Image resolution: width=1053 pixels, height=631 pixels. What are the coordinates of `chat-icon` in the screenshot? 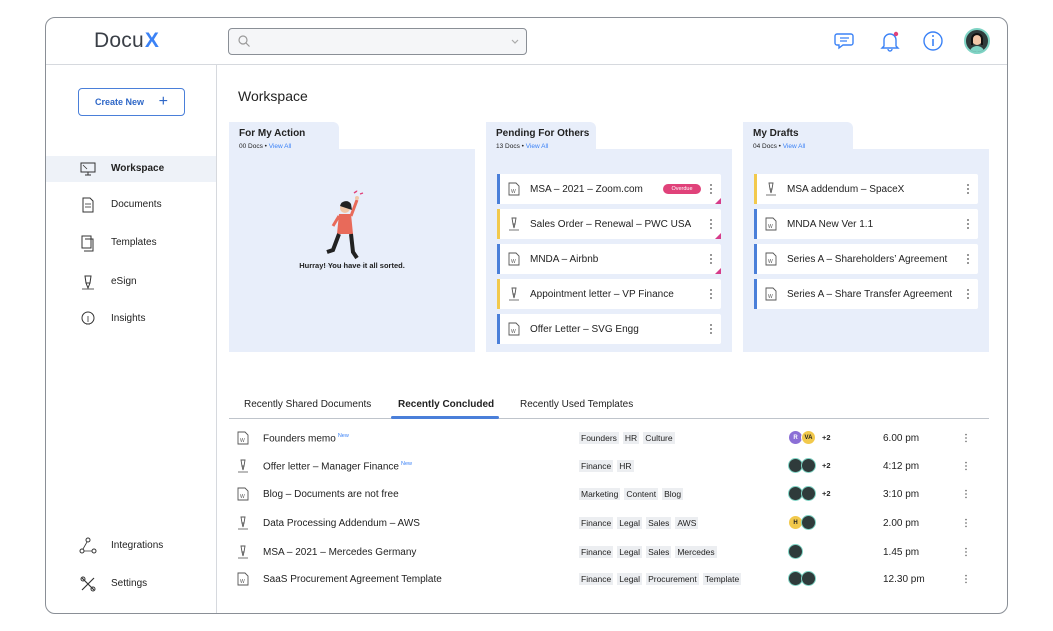 It's located at (845, 41).